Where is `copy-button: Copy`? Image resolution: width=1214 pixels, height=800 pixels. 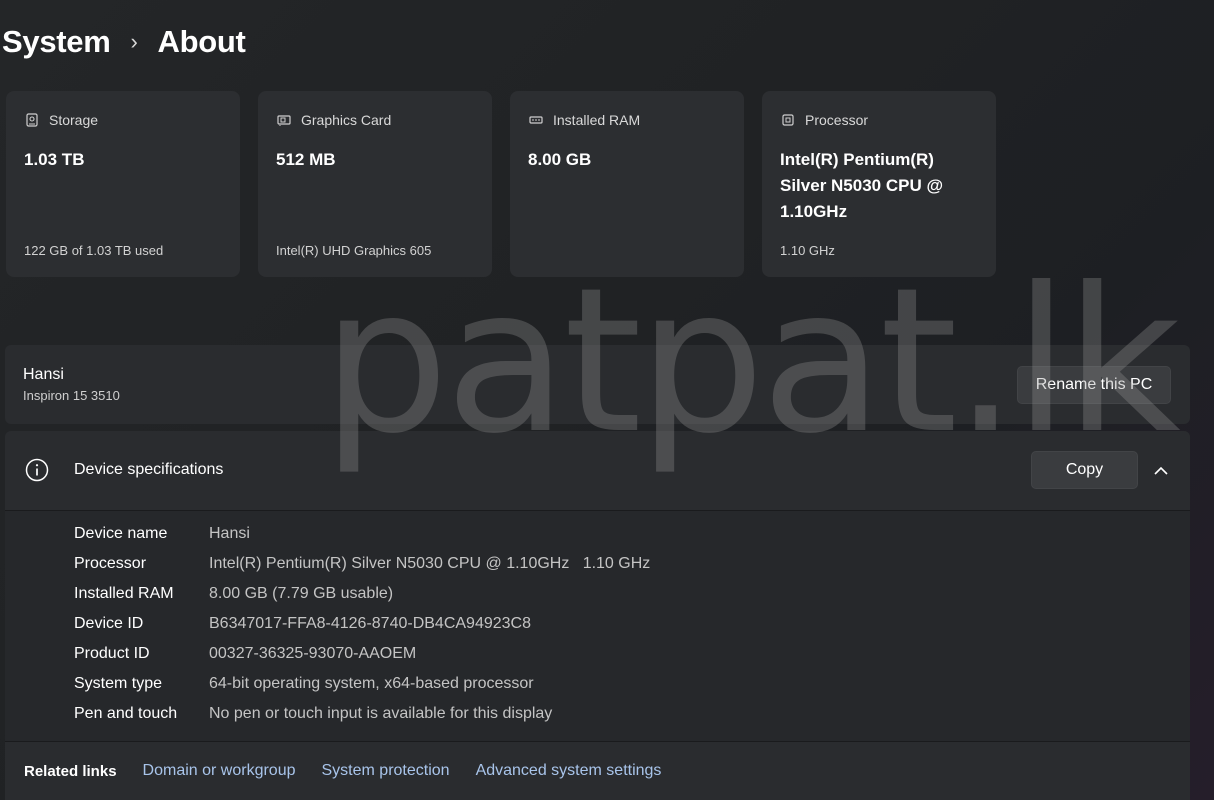 copy-button: Copy is located at coordinates (1084, 470).